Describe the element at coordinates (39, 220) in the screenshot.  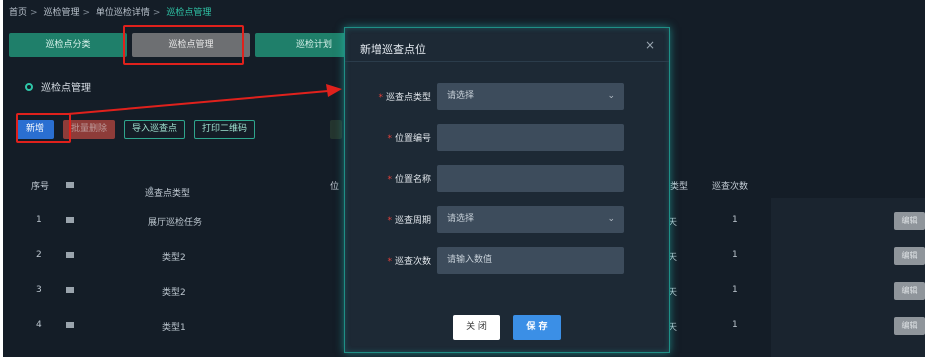
I see `cell-index: 1` at that location.